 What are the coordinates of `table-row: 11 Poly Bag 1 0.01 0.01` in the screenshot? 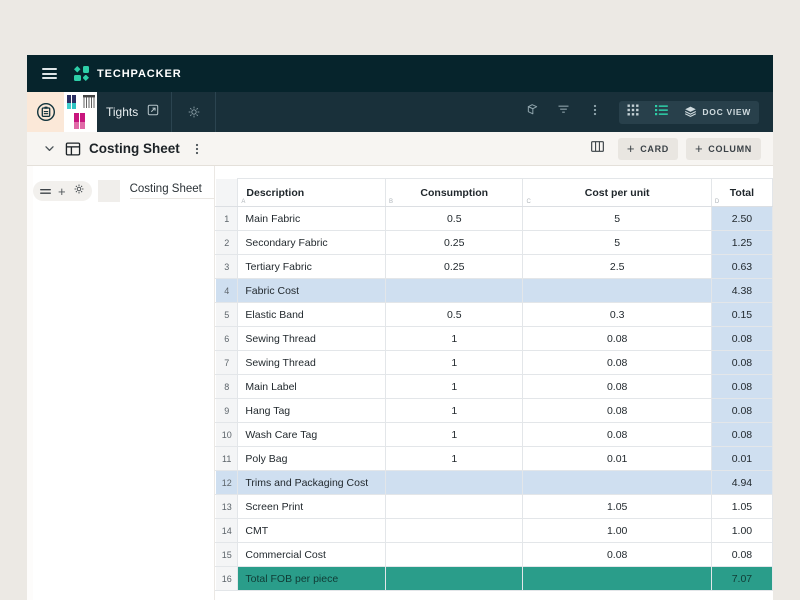 It's located at (494, 458).